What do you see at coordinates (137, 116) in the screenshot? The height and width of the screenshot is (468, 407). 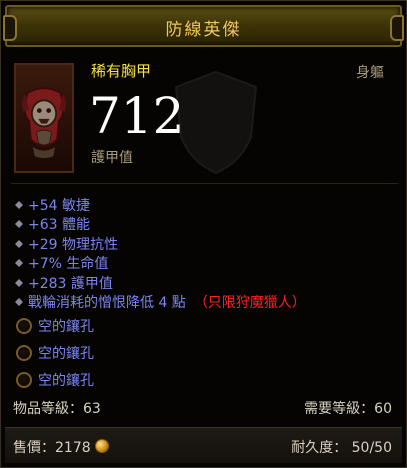 I see `armor-value: 712` at bounding box center [137, 116].